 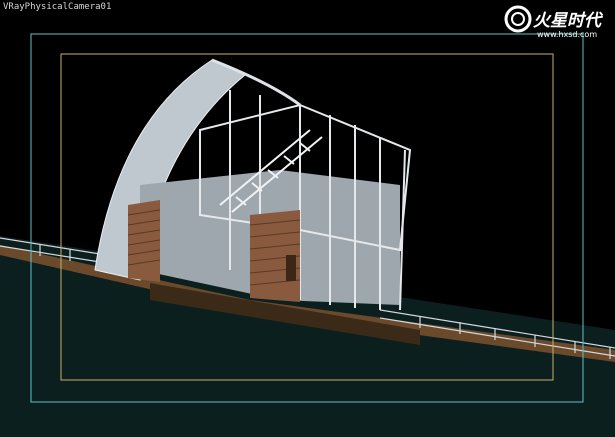 I want to click on fire-ring-logo-icon, so click(x=518, y=19).